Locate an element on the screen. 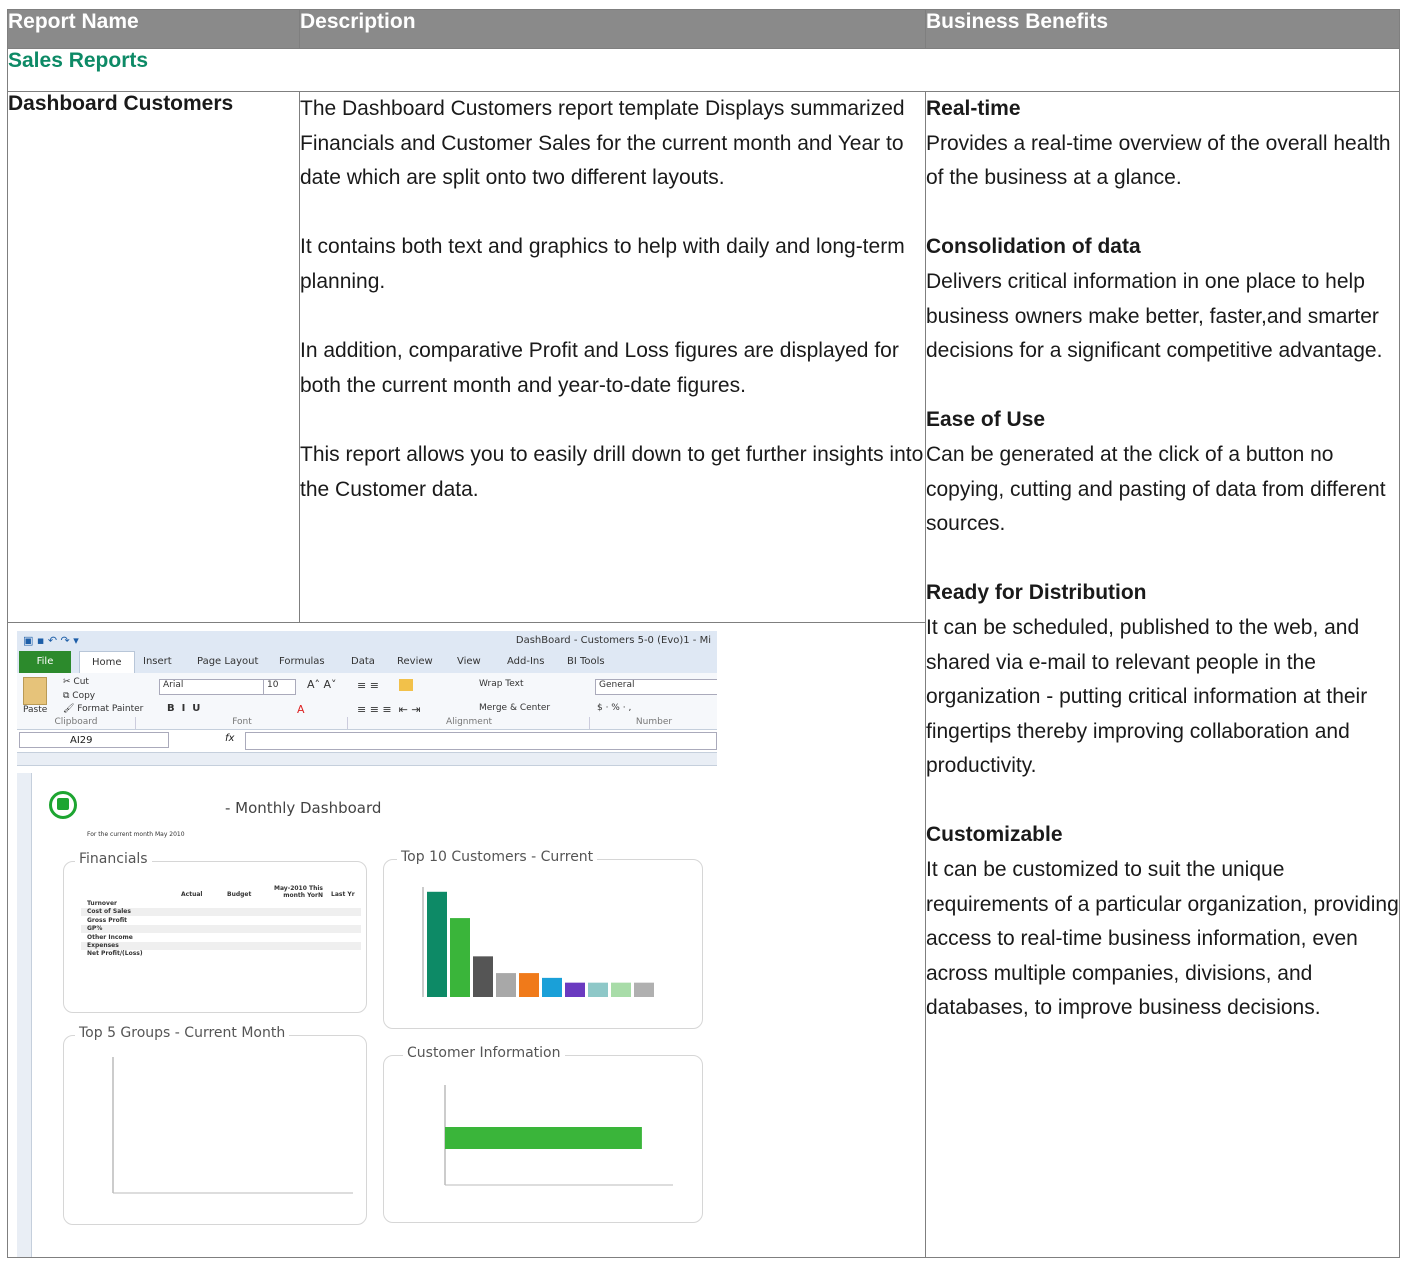 This screenshot has width=1402, height=1281. tab-data: Data is located at coordinates (363, 661).